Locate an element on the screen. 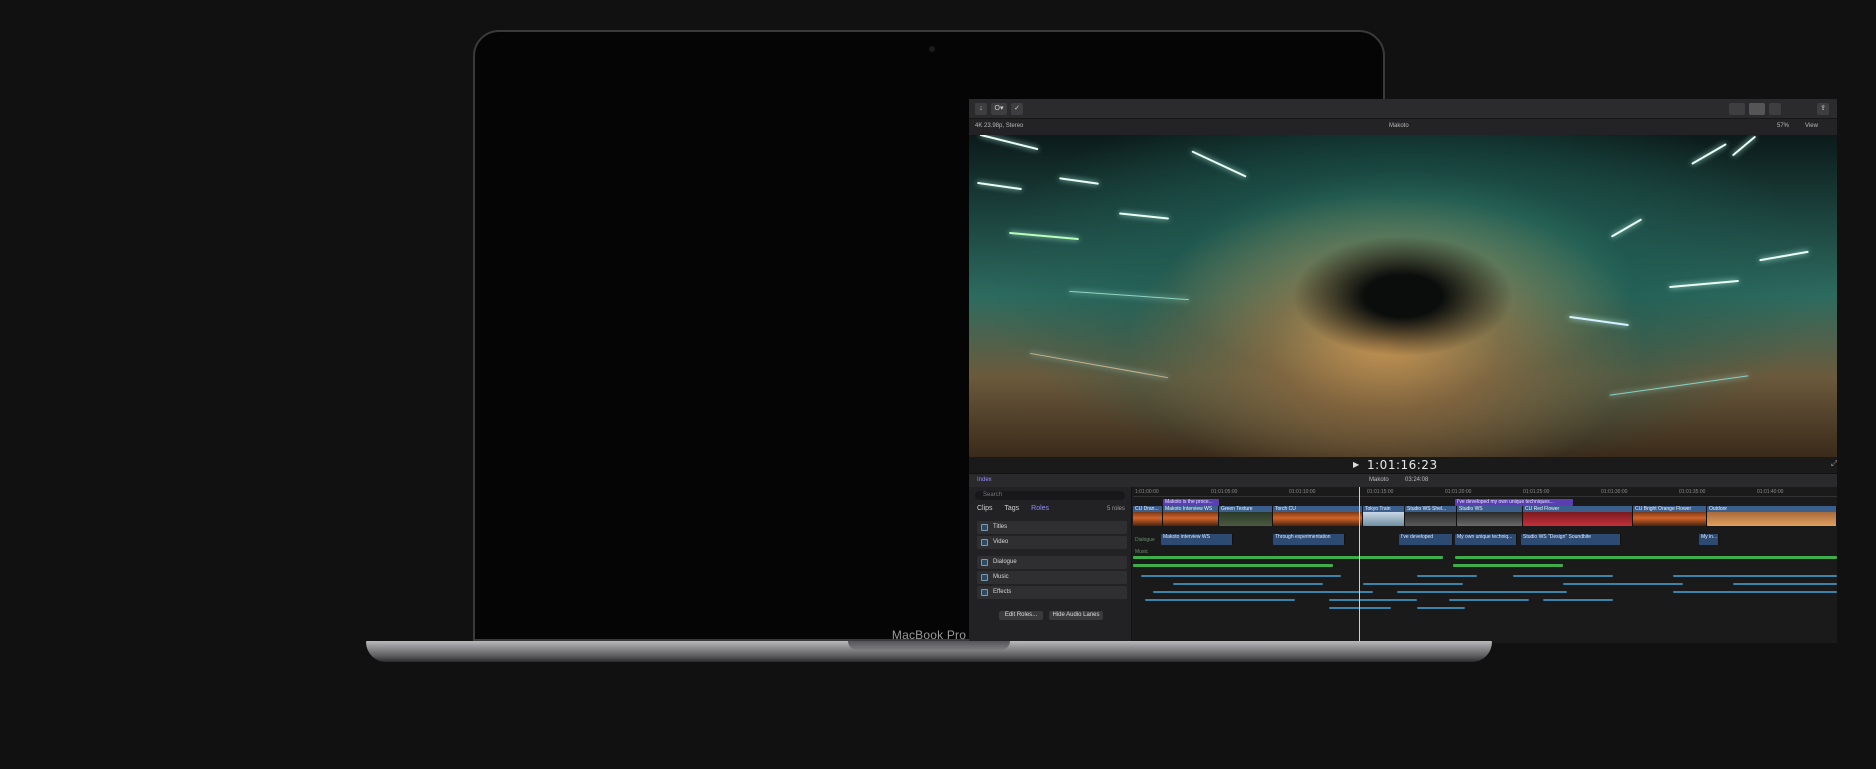  viewer-header: 4K 23.98p, Stereo Makoto 57% View is located at coordinates (1403, 127).